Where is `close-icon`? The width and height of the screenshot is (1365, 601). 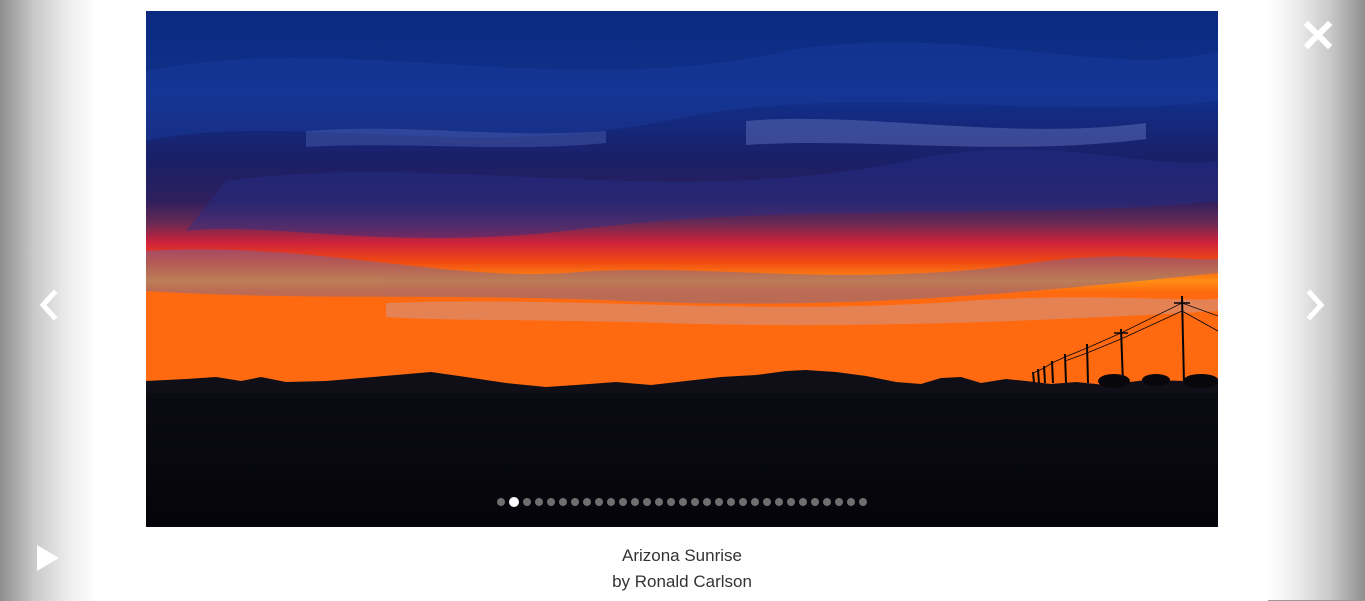 close-icon is located at coordinates (1318, 35).